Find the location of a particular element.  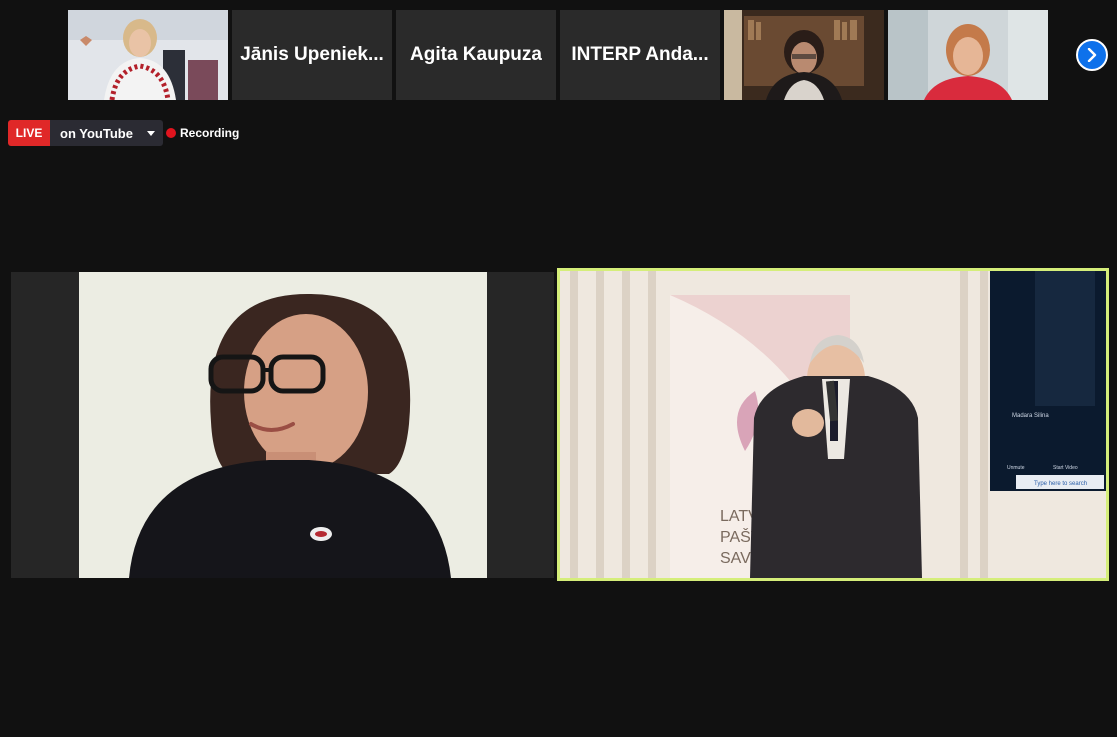

livestream-indicator: LIVE on YouTube is located at coordinates (85, 133).